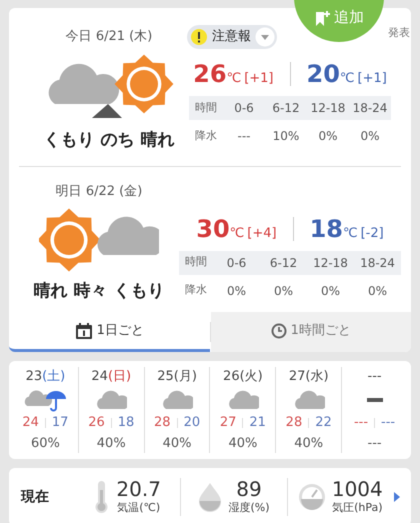  What do you see at coordinates (213, 229) in the screenshot?
I see `high-temp-value: 30` at bounding box center [213, 229].